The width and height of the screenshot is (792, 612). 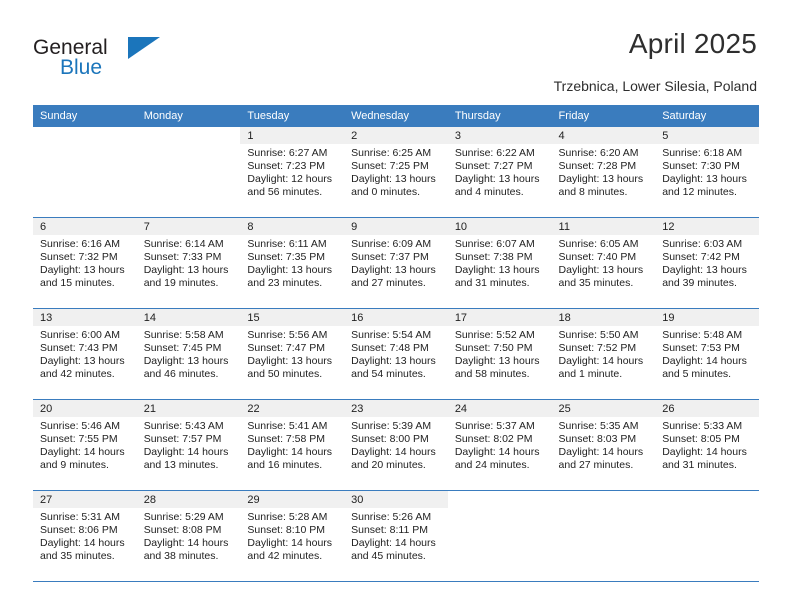 What do you see at coordinates (292, 226) in the screenshot?
I see `day-number: 8` at bounding box center [292, 226].